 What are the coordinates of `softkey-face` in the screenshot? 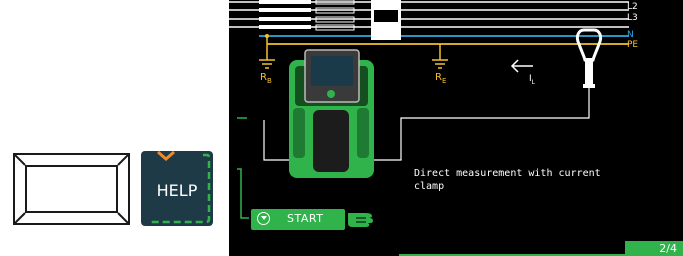 It's located at (71, 189).